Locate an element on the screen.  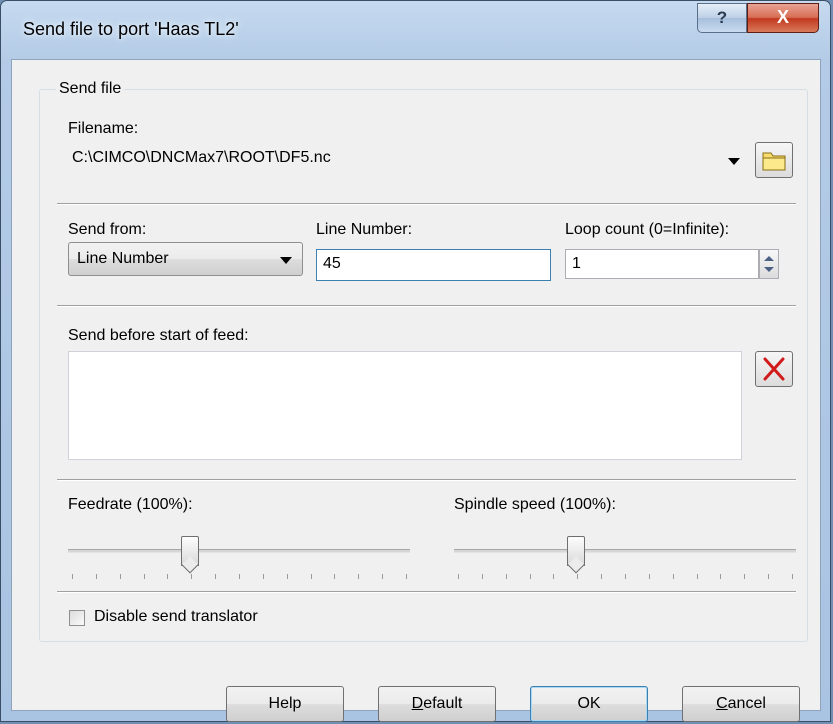
help-button: Help is located at coordinates (285, 704).